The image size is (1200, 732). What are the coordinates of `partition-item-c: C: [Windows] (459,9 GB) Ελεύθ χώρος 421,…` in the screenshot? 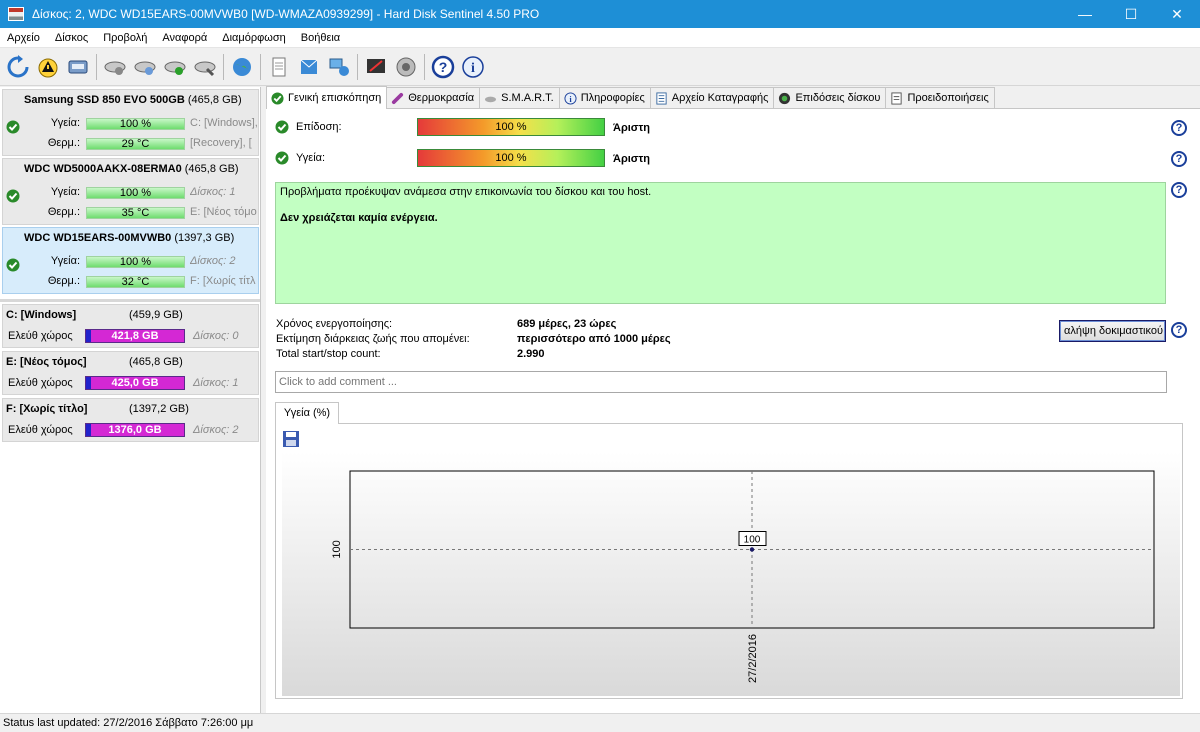 It's located at (130, 326).